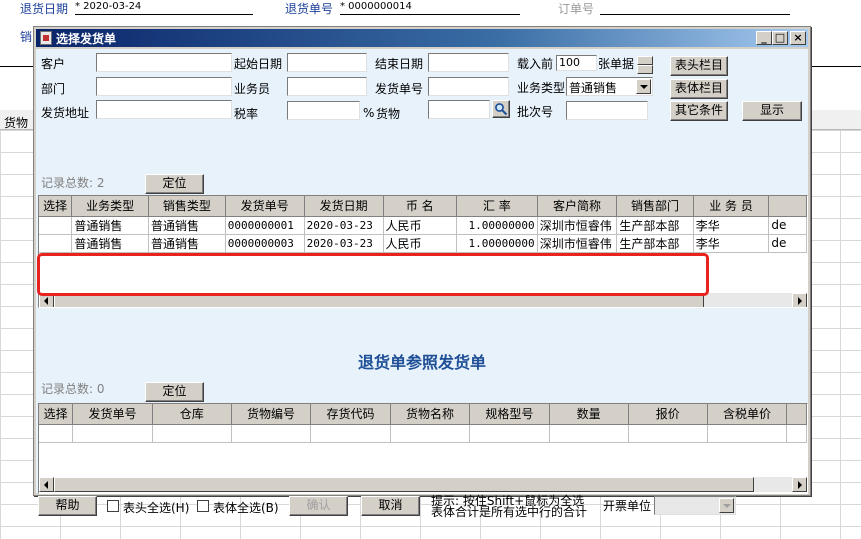  Describe the element at coordinates (187, 206) in the screenshot. I see `col-sales-type: 销售类型` at that location.